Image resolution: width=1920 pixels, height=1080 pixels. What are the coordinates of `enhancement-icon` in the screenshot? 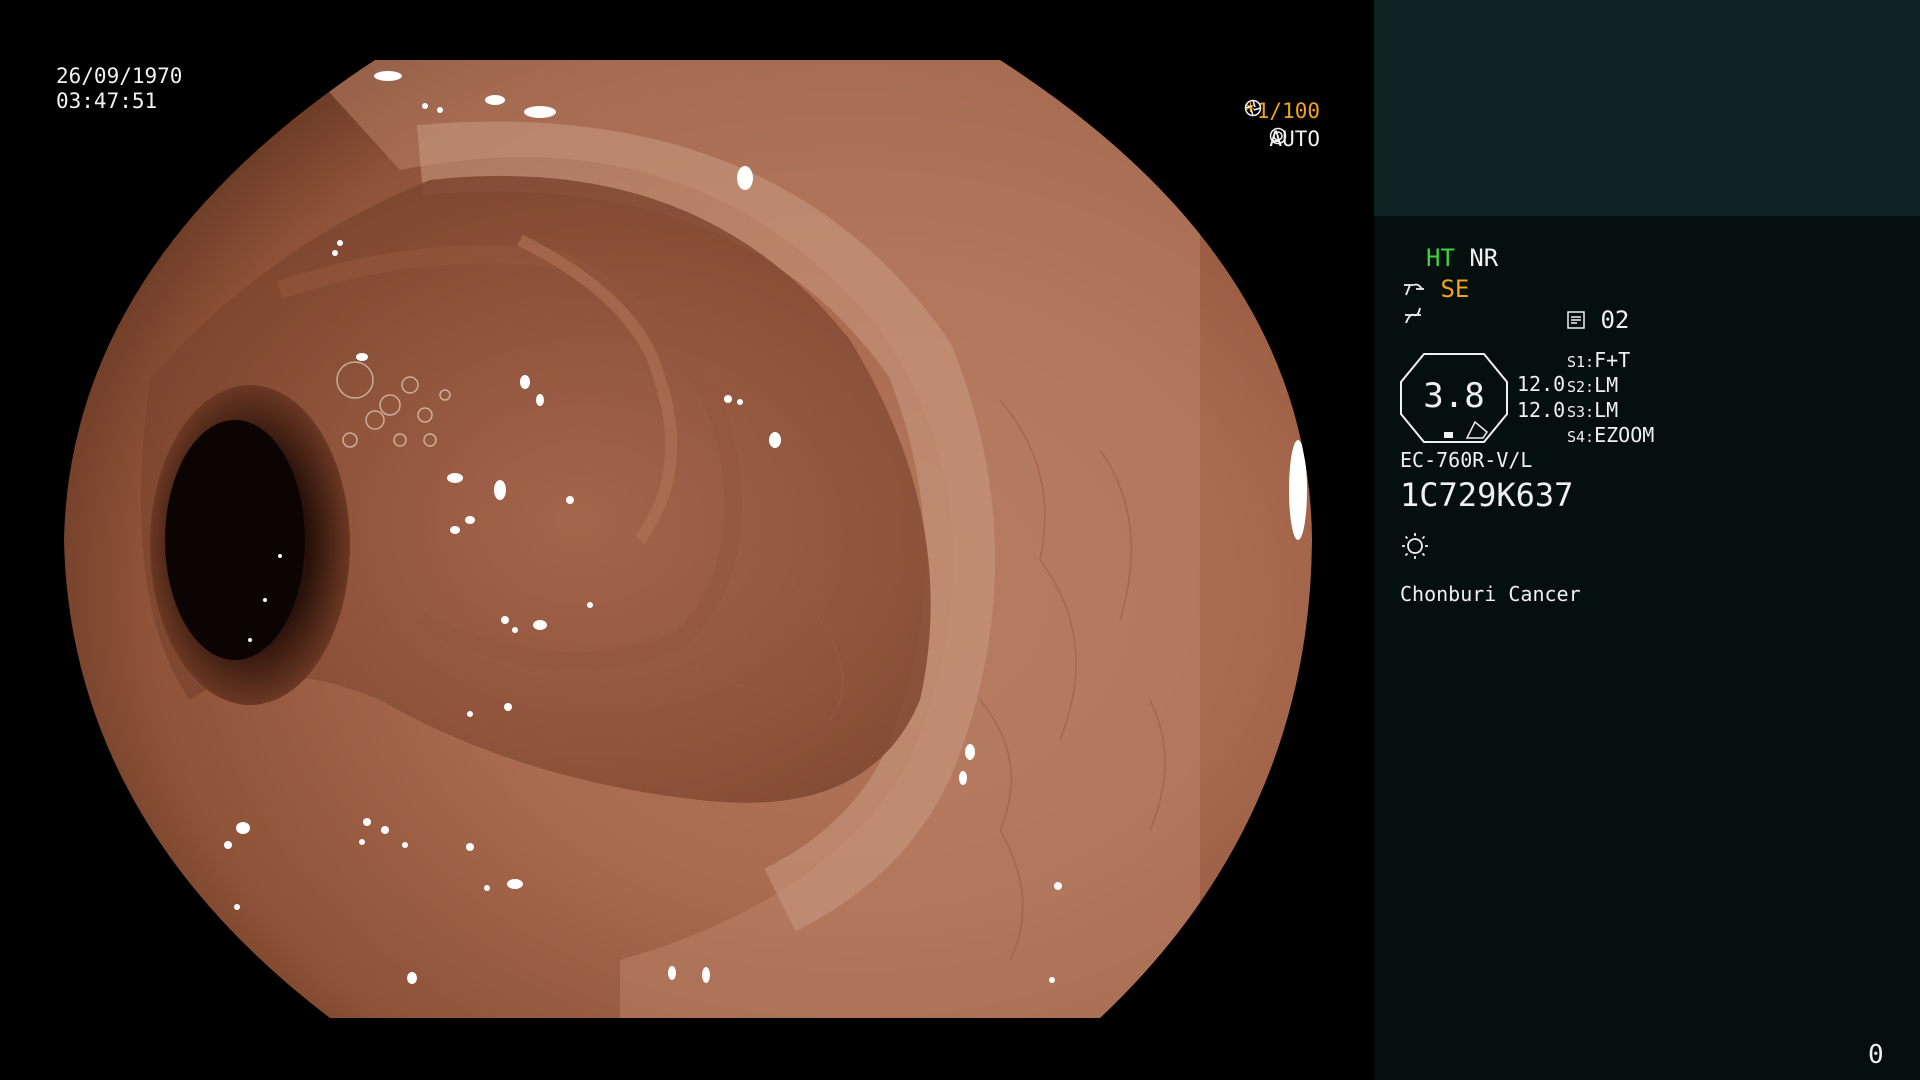 It's located at (1421, 289).